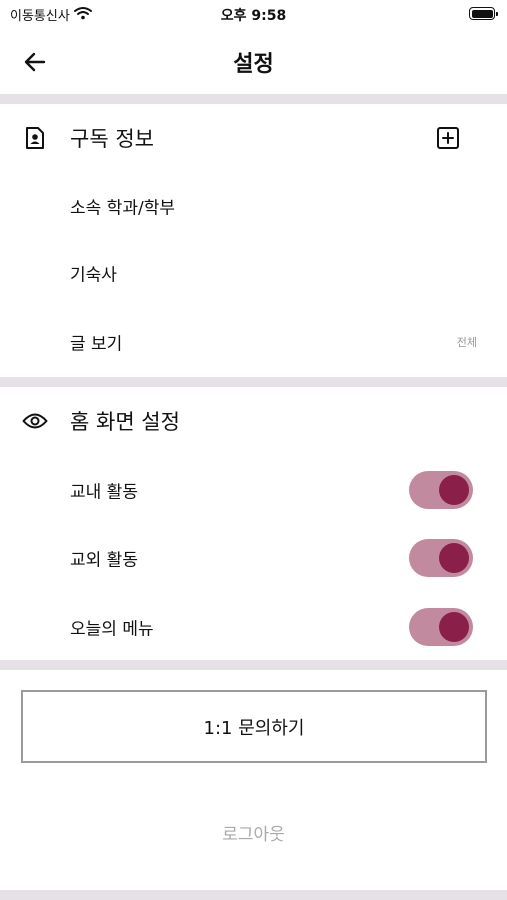 This screenshot has height=900, width=507. I want to click on list-item-value: 전체, so click(466, 342).